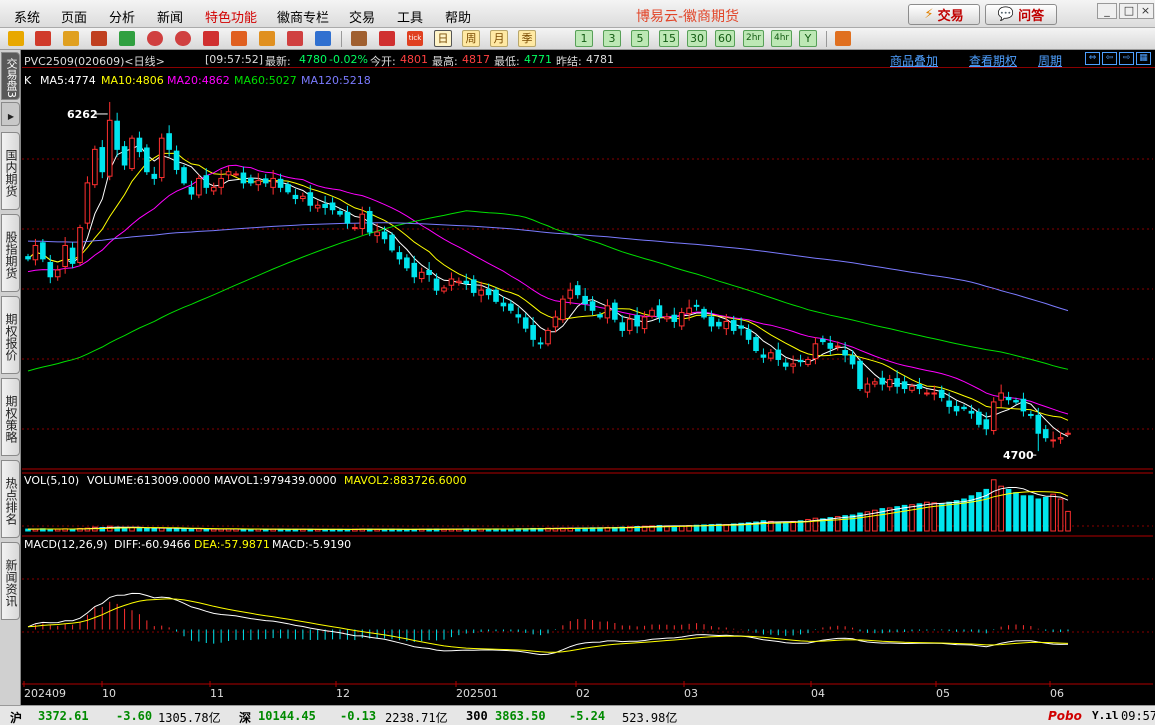 This screenshot has height=725, width=1155. Describe the element at coordinates (527, 38) in the screenshot. I see `period-quarter: 季` at that location.